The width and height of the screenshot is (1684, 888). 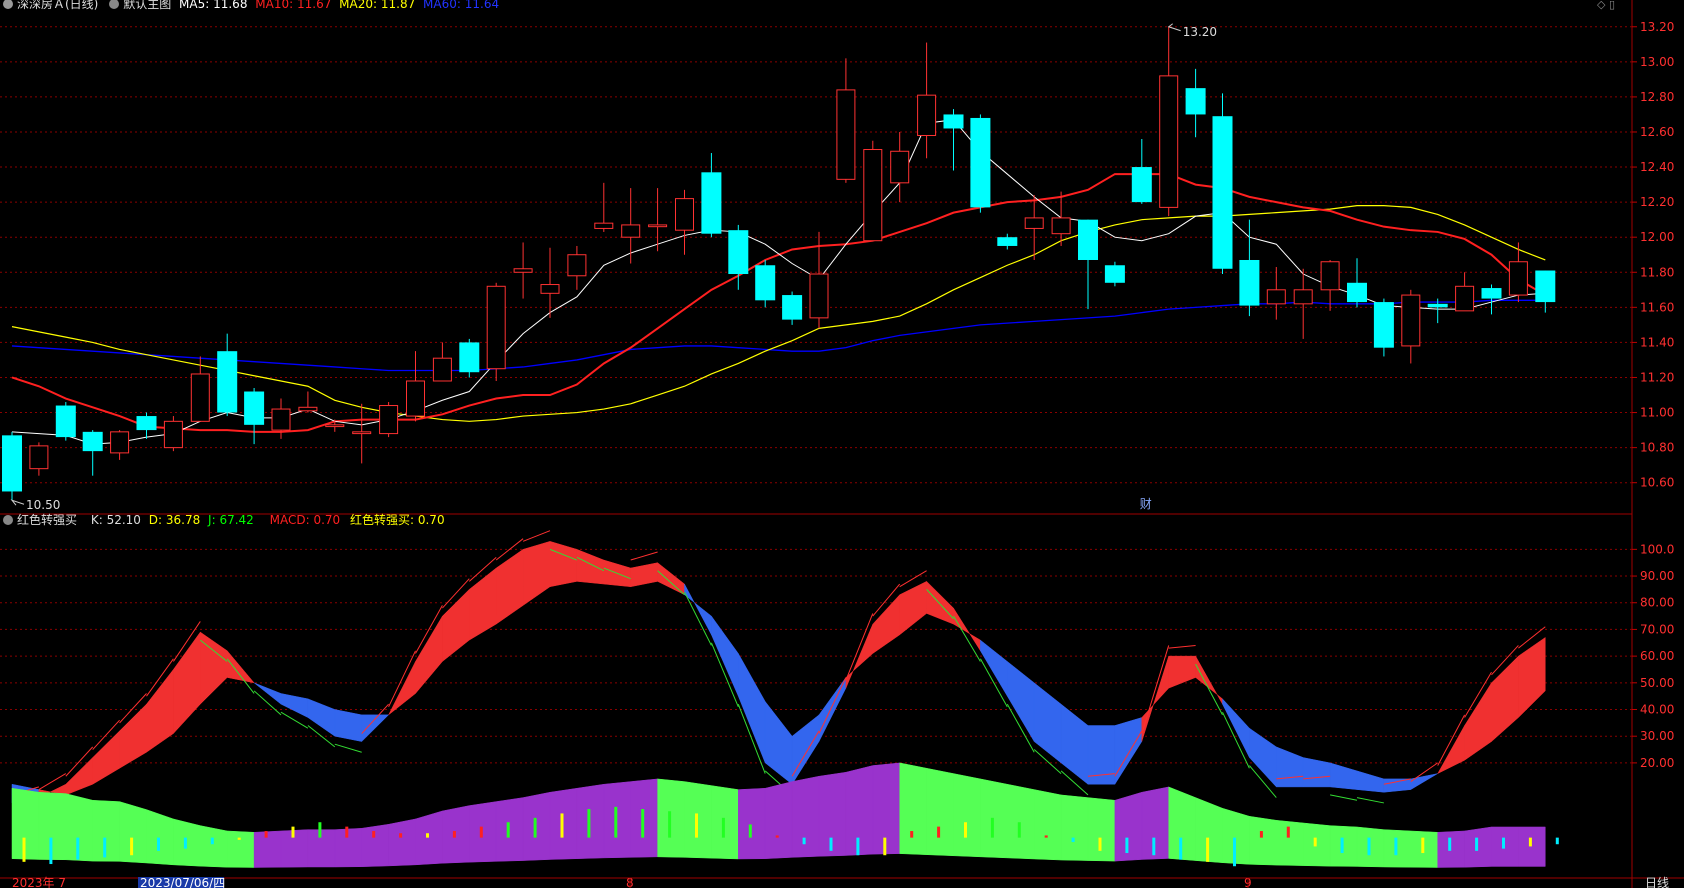 I want to click on indicator-toggle-icon, so click(x=8, y=4).